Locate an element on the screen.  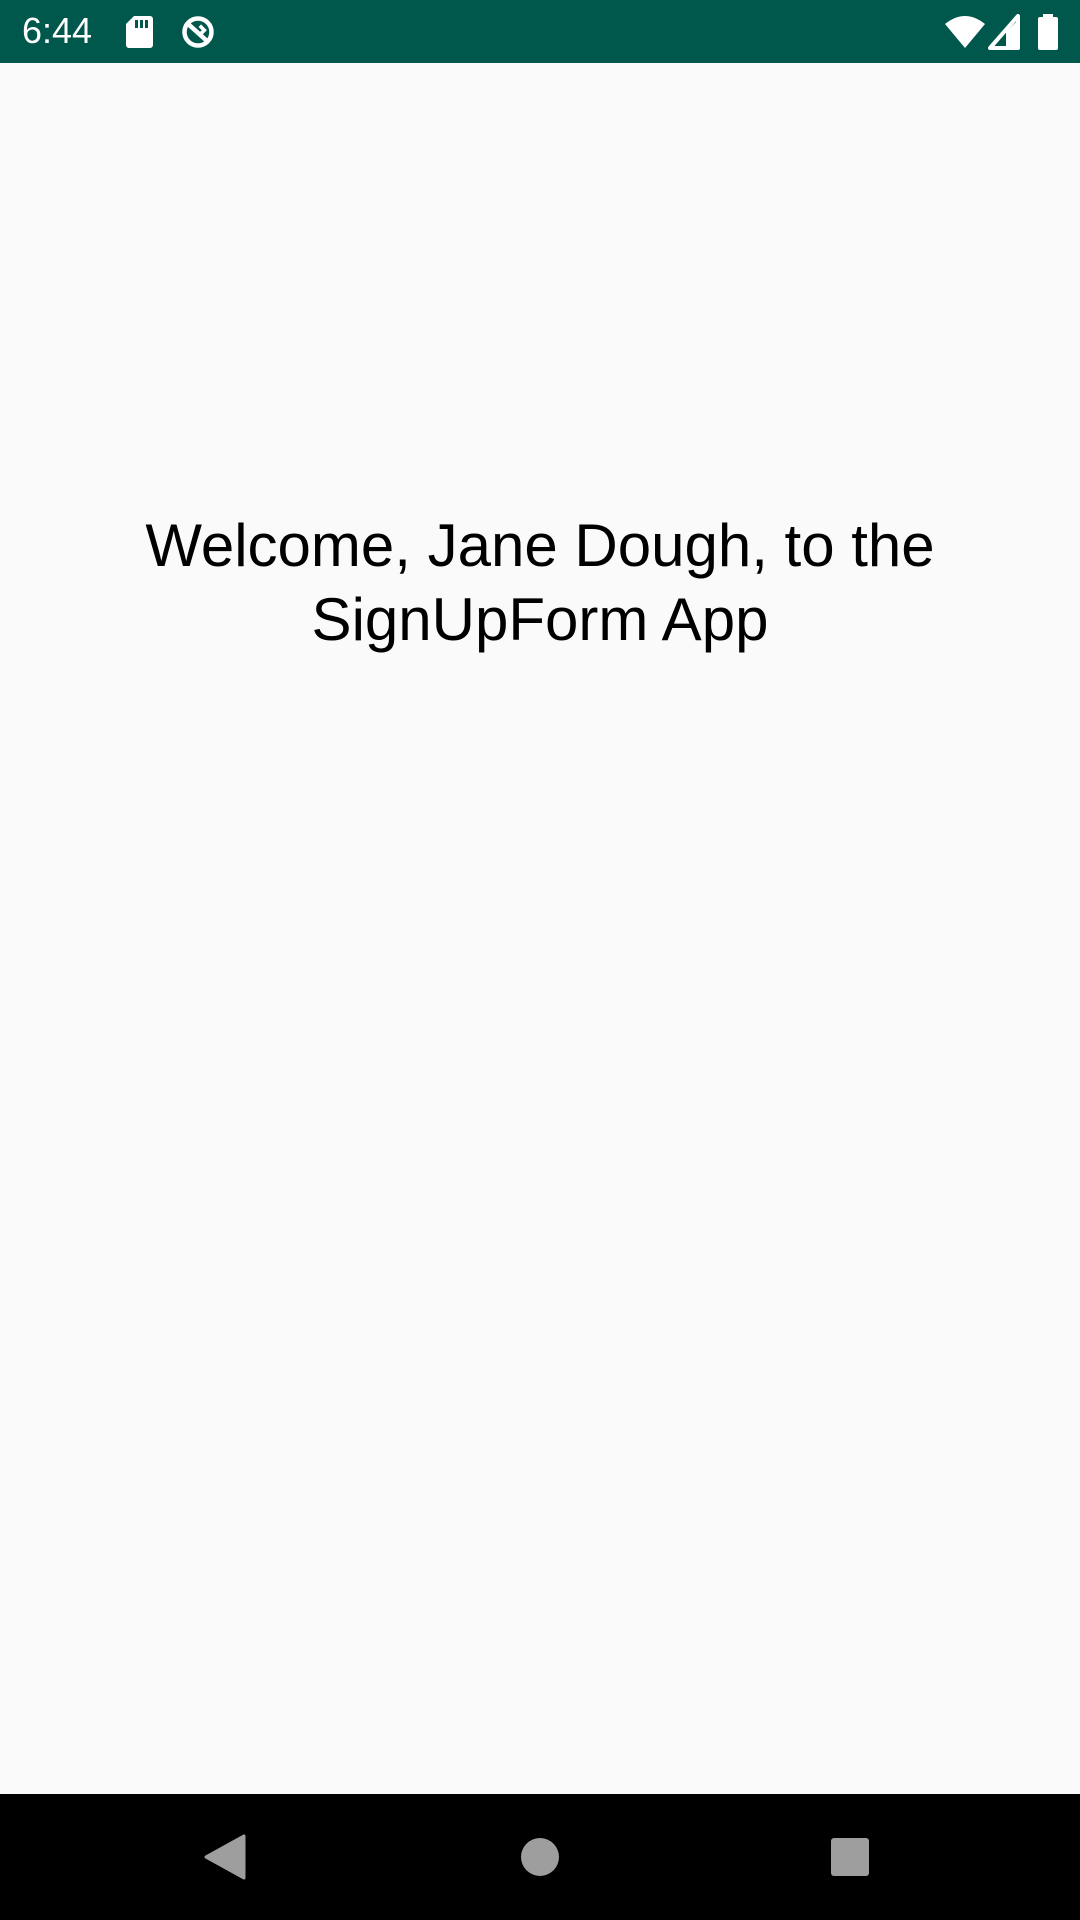
wifi-icon is located at coordinates (965, 32).